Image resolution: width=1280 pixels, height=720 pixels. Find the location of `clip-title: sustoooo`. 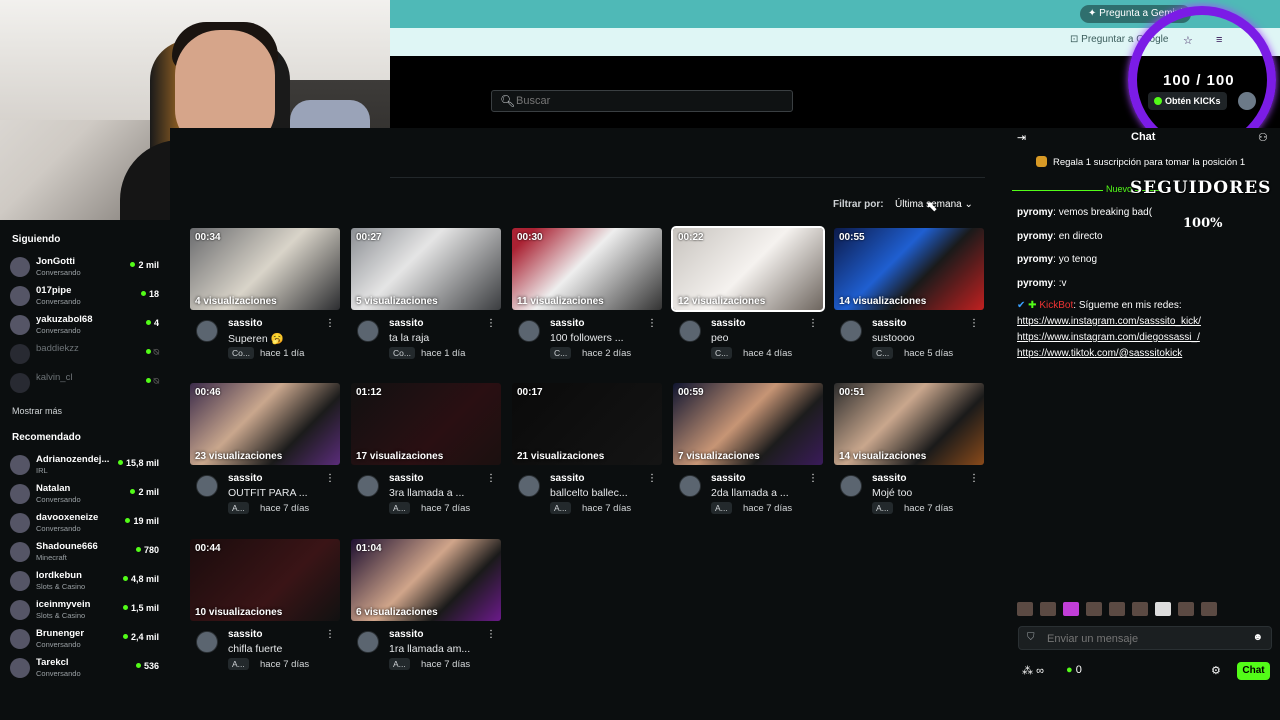

clip-title: sustoooo is located at coordinates (922, 338).